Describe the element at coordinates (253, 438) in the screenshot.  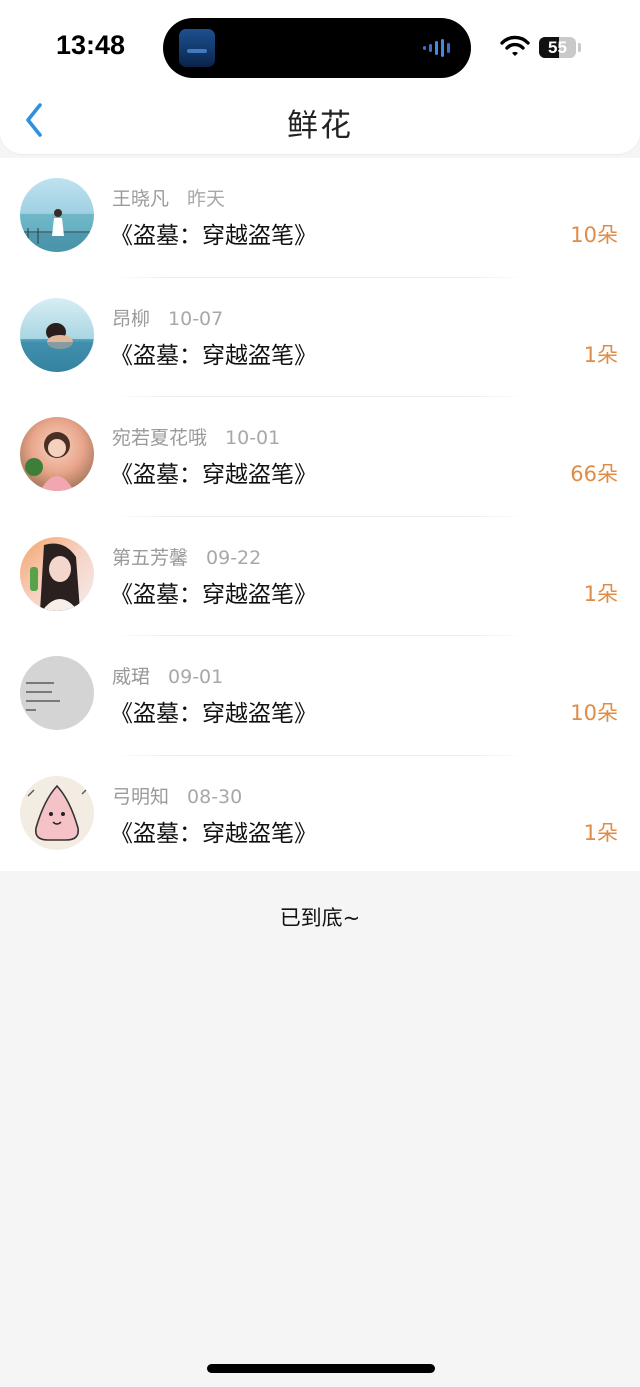
I see `gift-date: 10-01` at that location.